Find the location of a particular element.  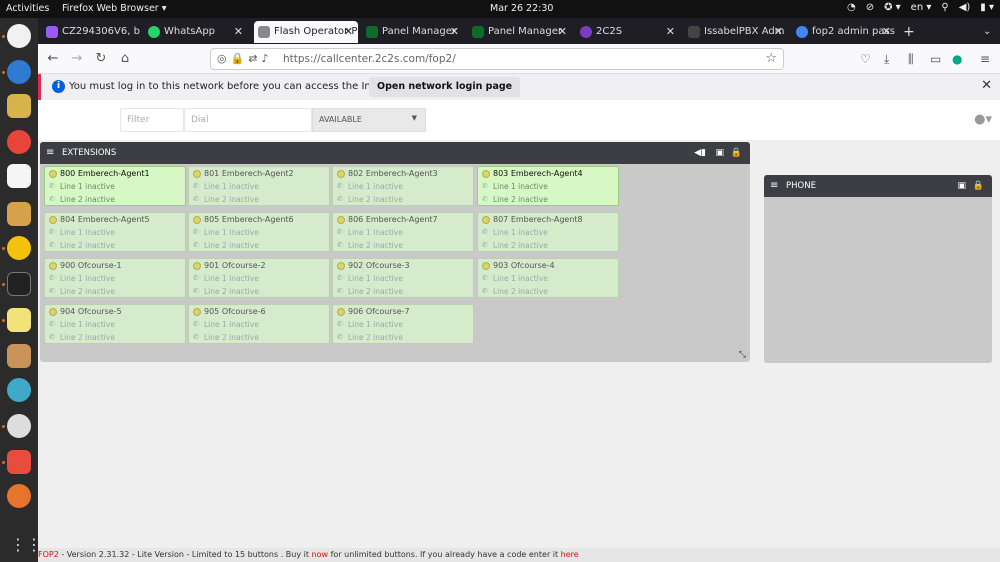

library-icon: ⫼ is located at coordinates (911, 59).